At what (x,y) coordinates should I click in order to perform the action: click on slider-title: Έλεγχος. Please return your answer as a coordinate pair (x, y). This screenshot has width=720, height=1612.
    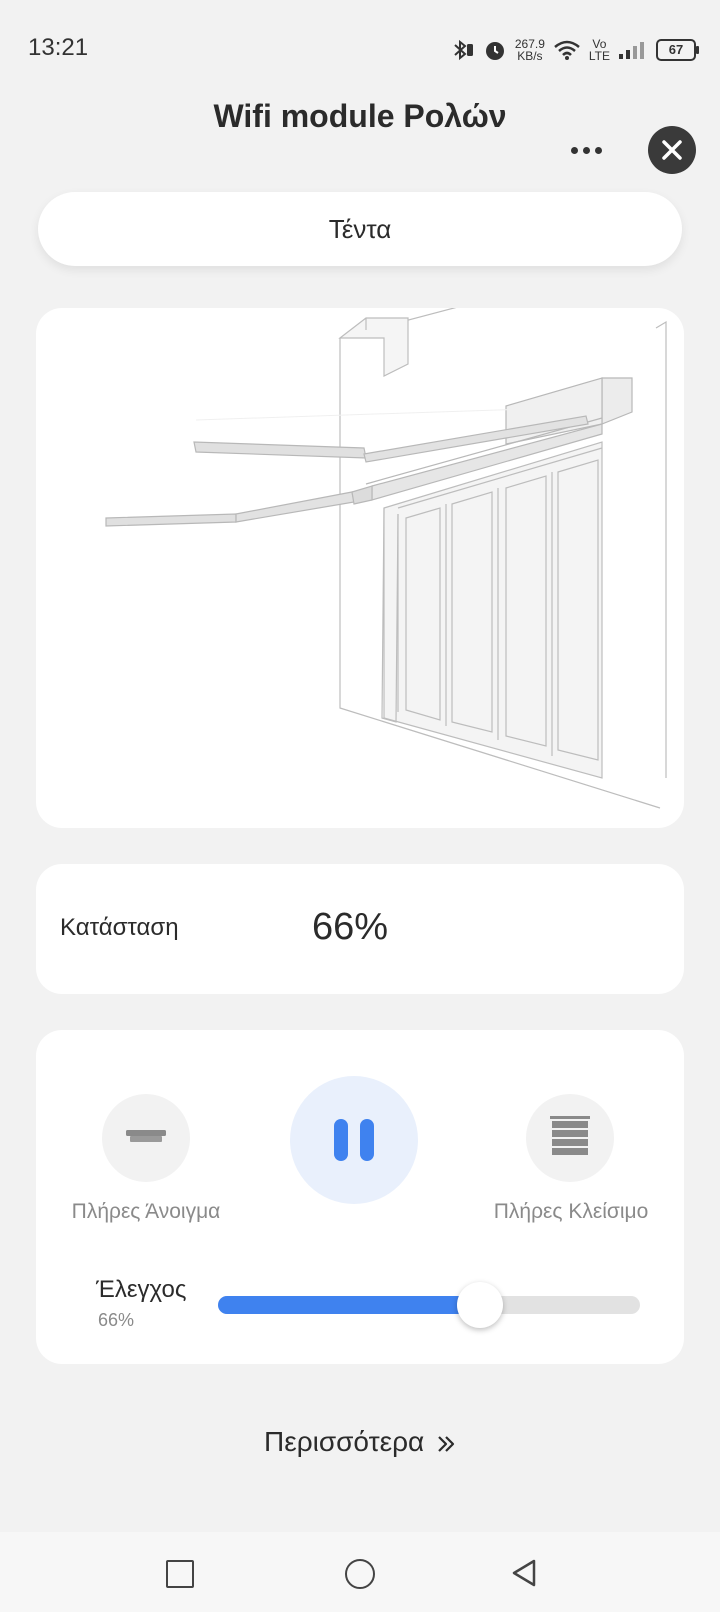
    Looking at the image, I should click on (141, 1289).